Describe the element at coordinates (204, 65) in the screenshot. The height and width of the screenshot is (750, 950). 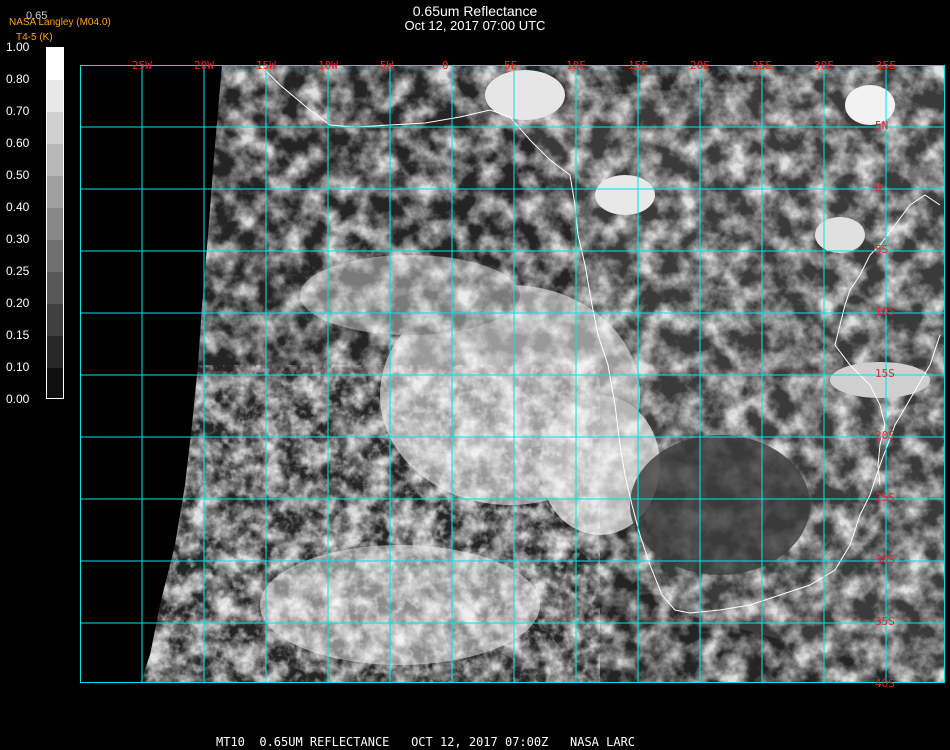
I see `longitude-label: 20W` at that location.